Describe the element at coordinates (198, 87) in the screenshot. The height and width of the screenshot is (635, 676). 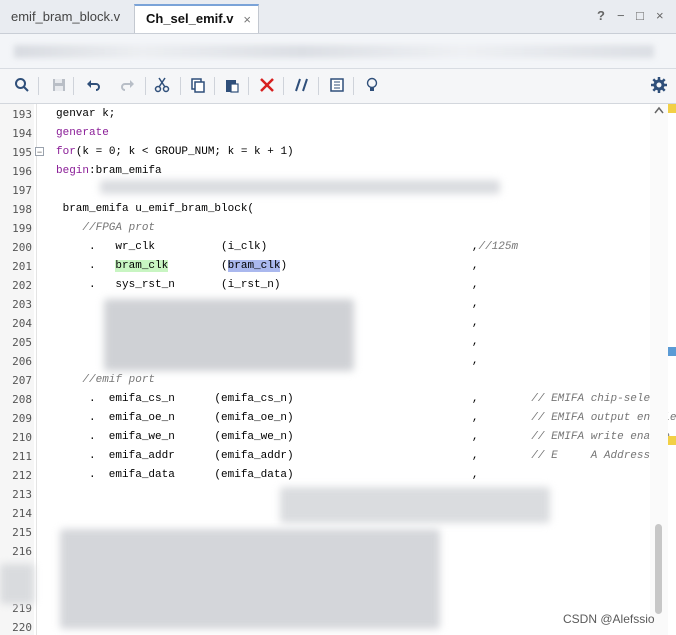
I see `copy-icon` at that location.